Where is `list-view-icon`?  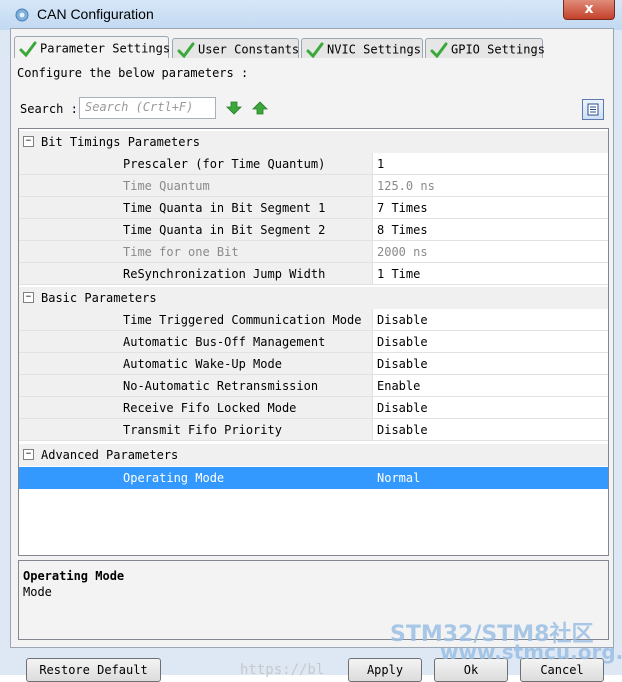
list-view-icon is located at coordinates (593, 109).